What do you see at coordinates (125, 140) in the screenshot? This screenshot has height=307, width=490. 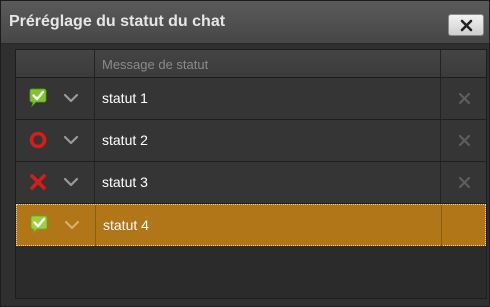 I see `status-message-text: statut 2` at bounding box center [125, 140].